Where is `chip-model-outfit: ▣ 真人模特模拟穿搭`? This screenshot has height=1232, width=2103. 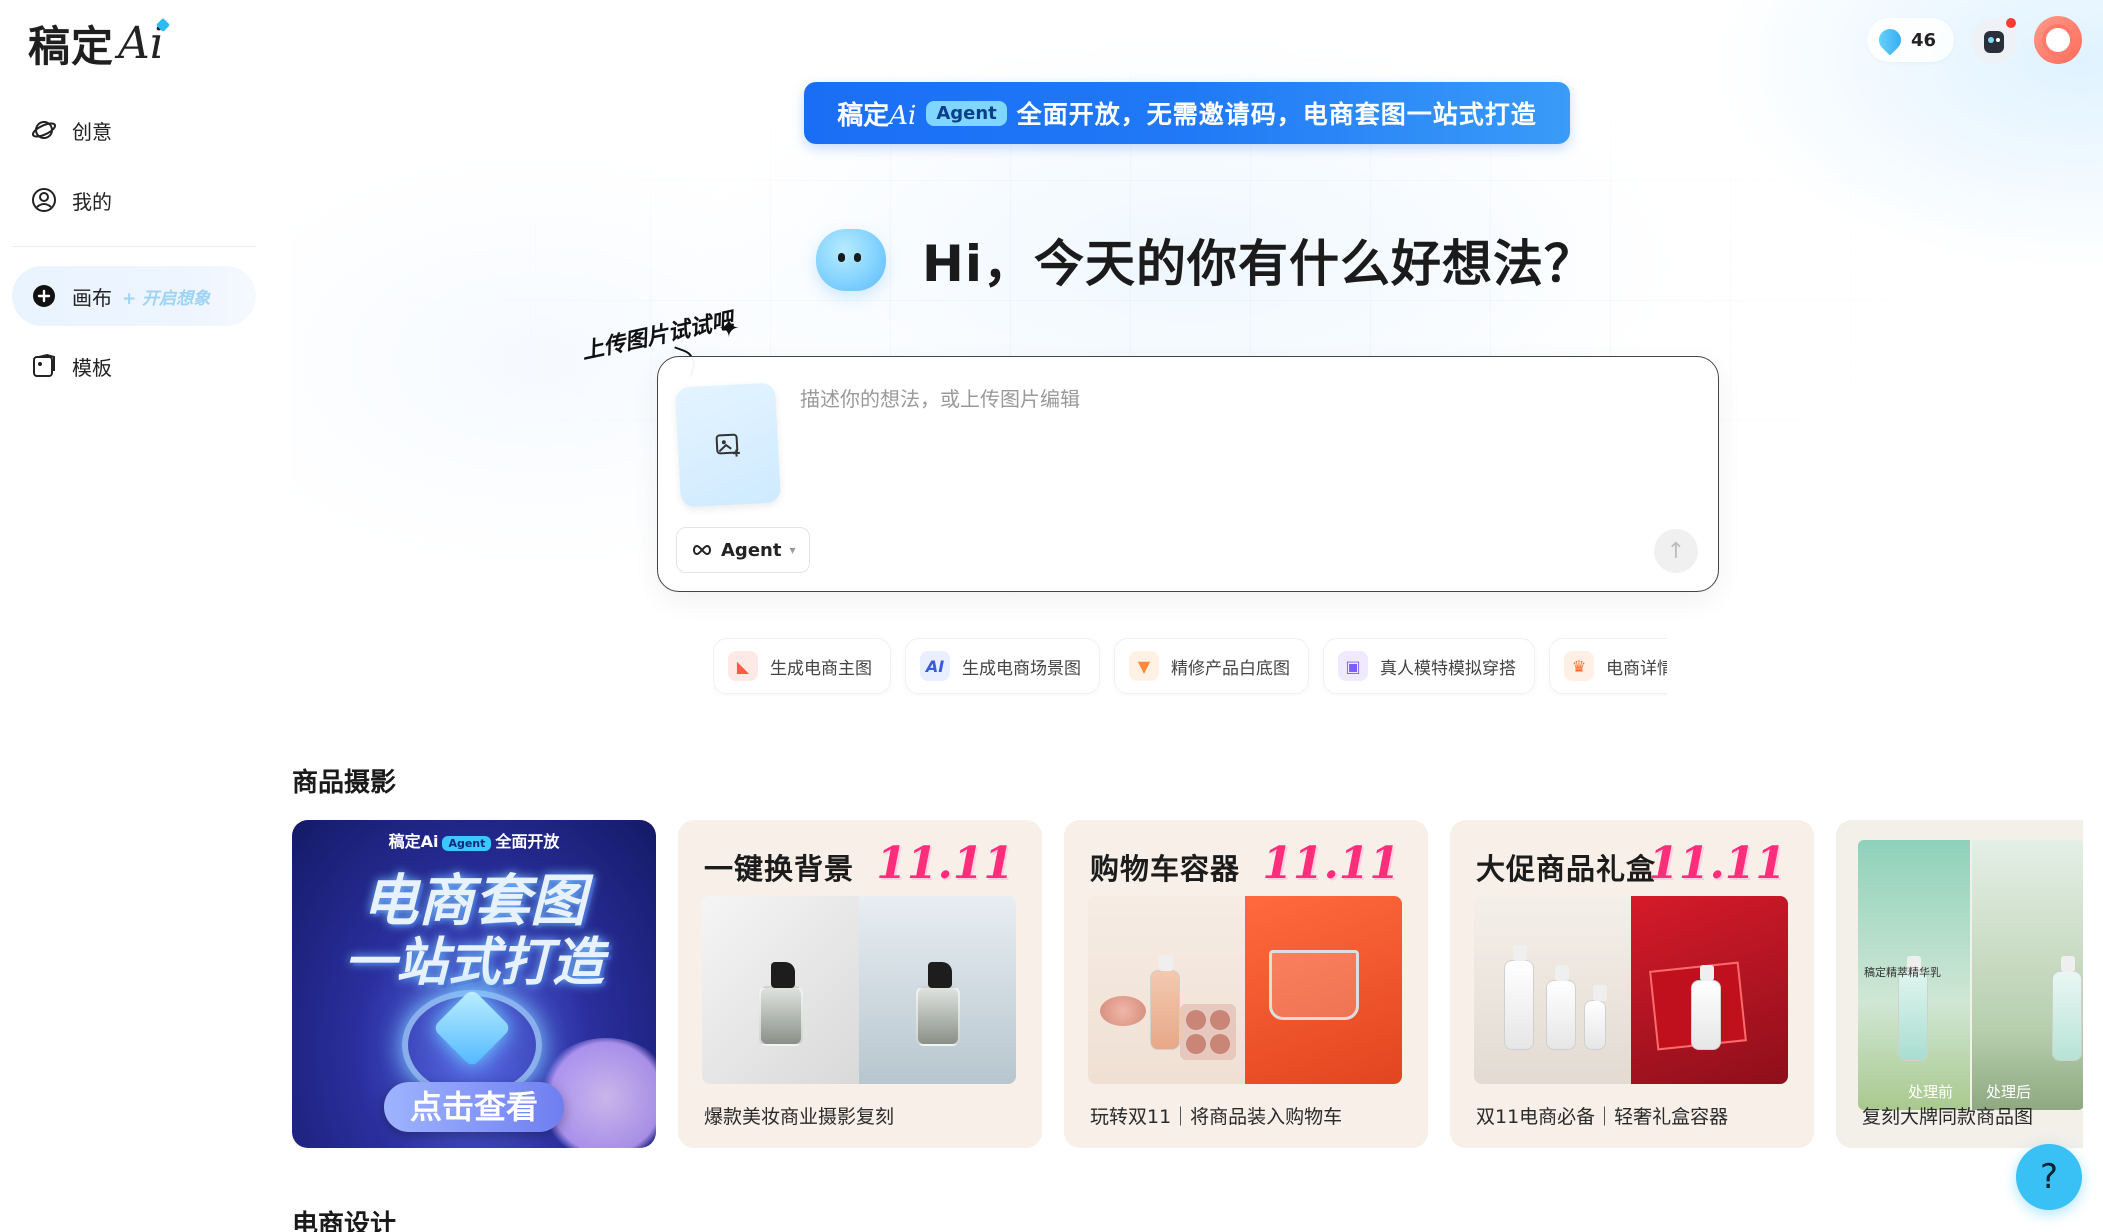 chip-model-outfit: ▣ 真人模特模拟穿搭 is located at coordinates (1429, 666).